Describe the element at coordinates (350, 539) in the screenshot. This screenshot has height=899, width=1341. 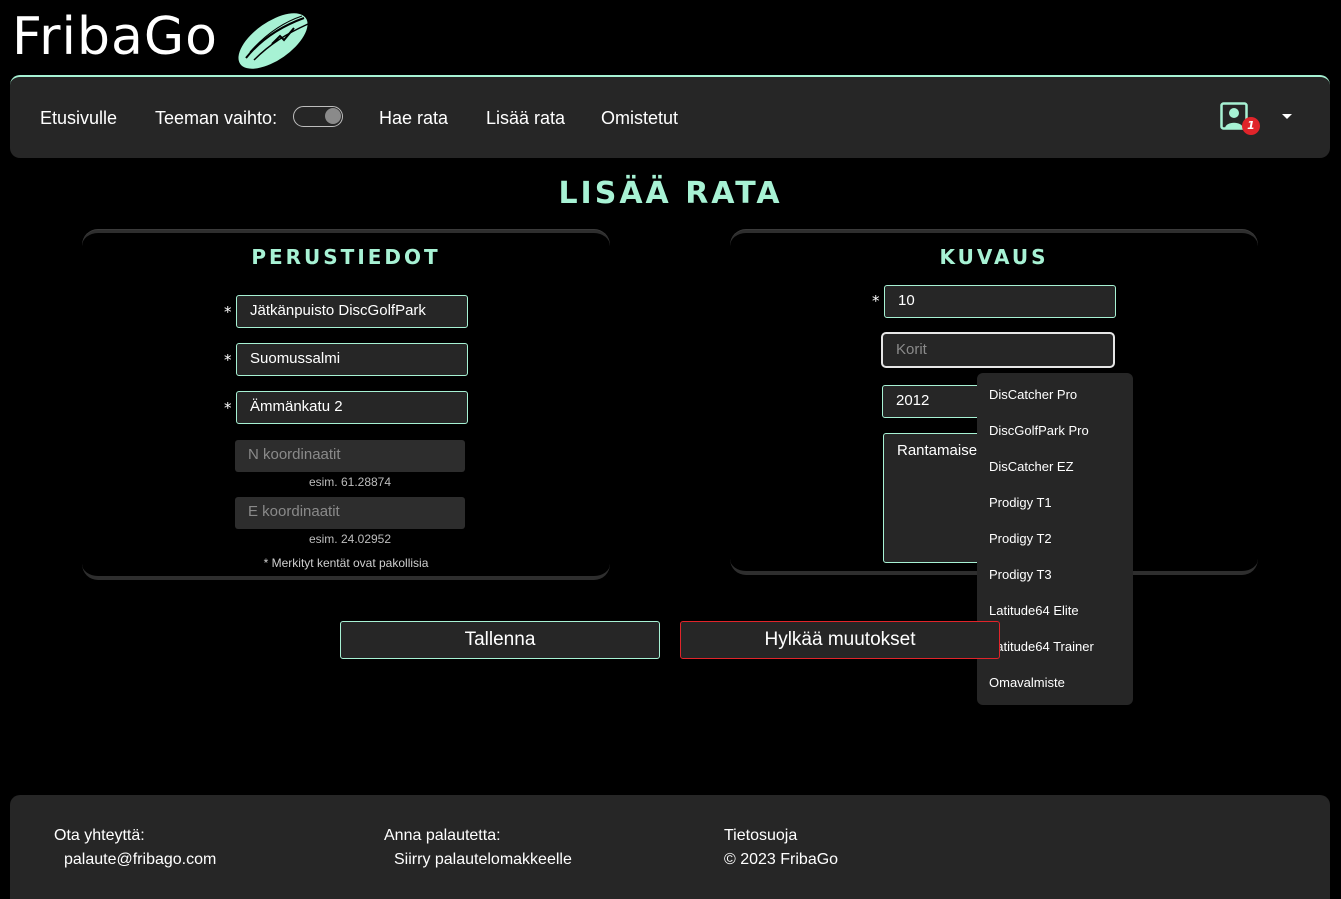
I see `e-coordinate-hint: esim. 24.02952` at that location.